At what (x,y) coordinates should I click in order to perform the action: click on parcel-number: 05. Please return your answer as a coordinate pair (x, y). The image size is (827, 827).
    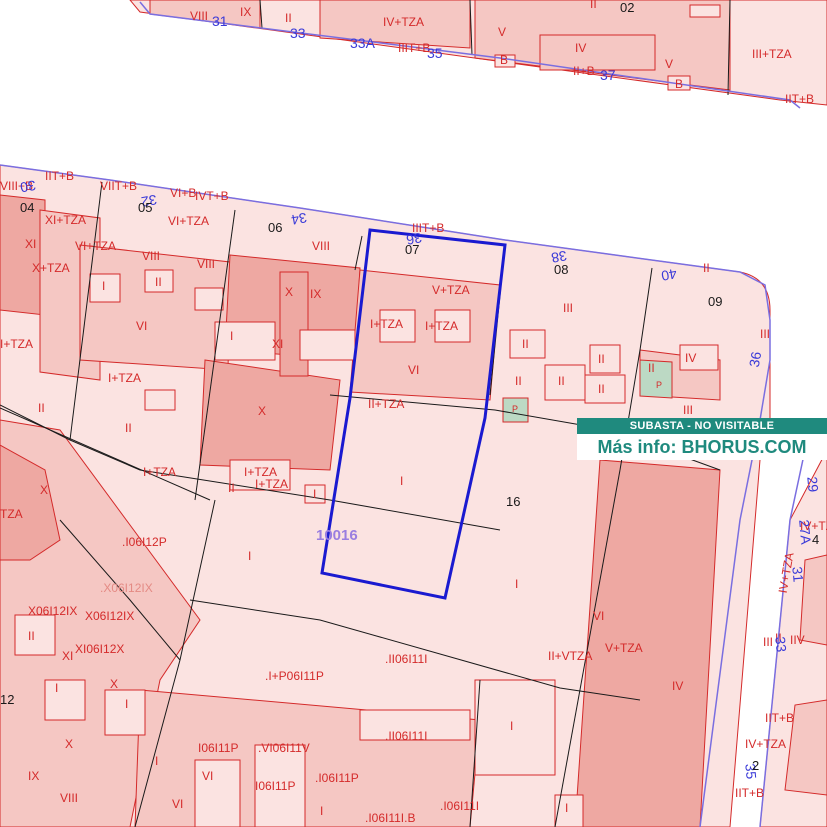
    Looking at the image, I should click on (145, 207).